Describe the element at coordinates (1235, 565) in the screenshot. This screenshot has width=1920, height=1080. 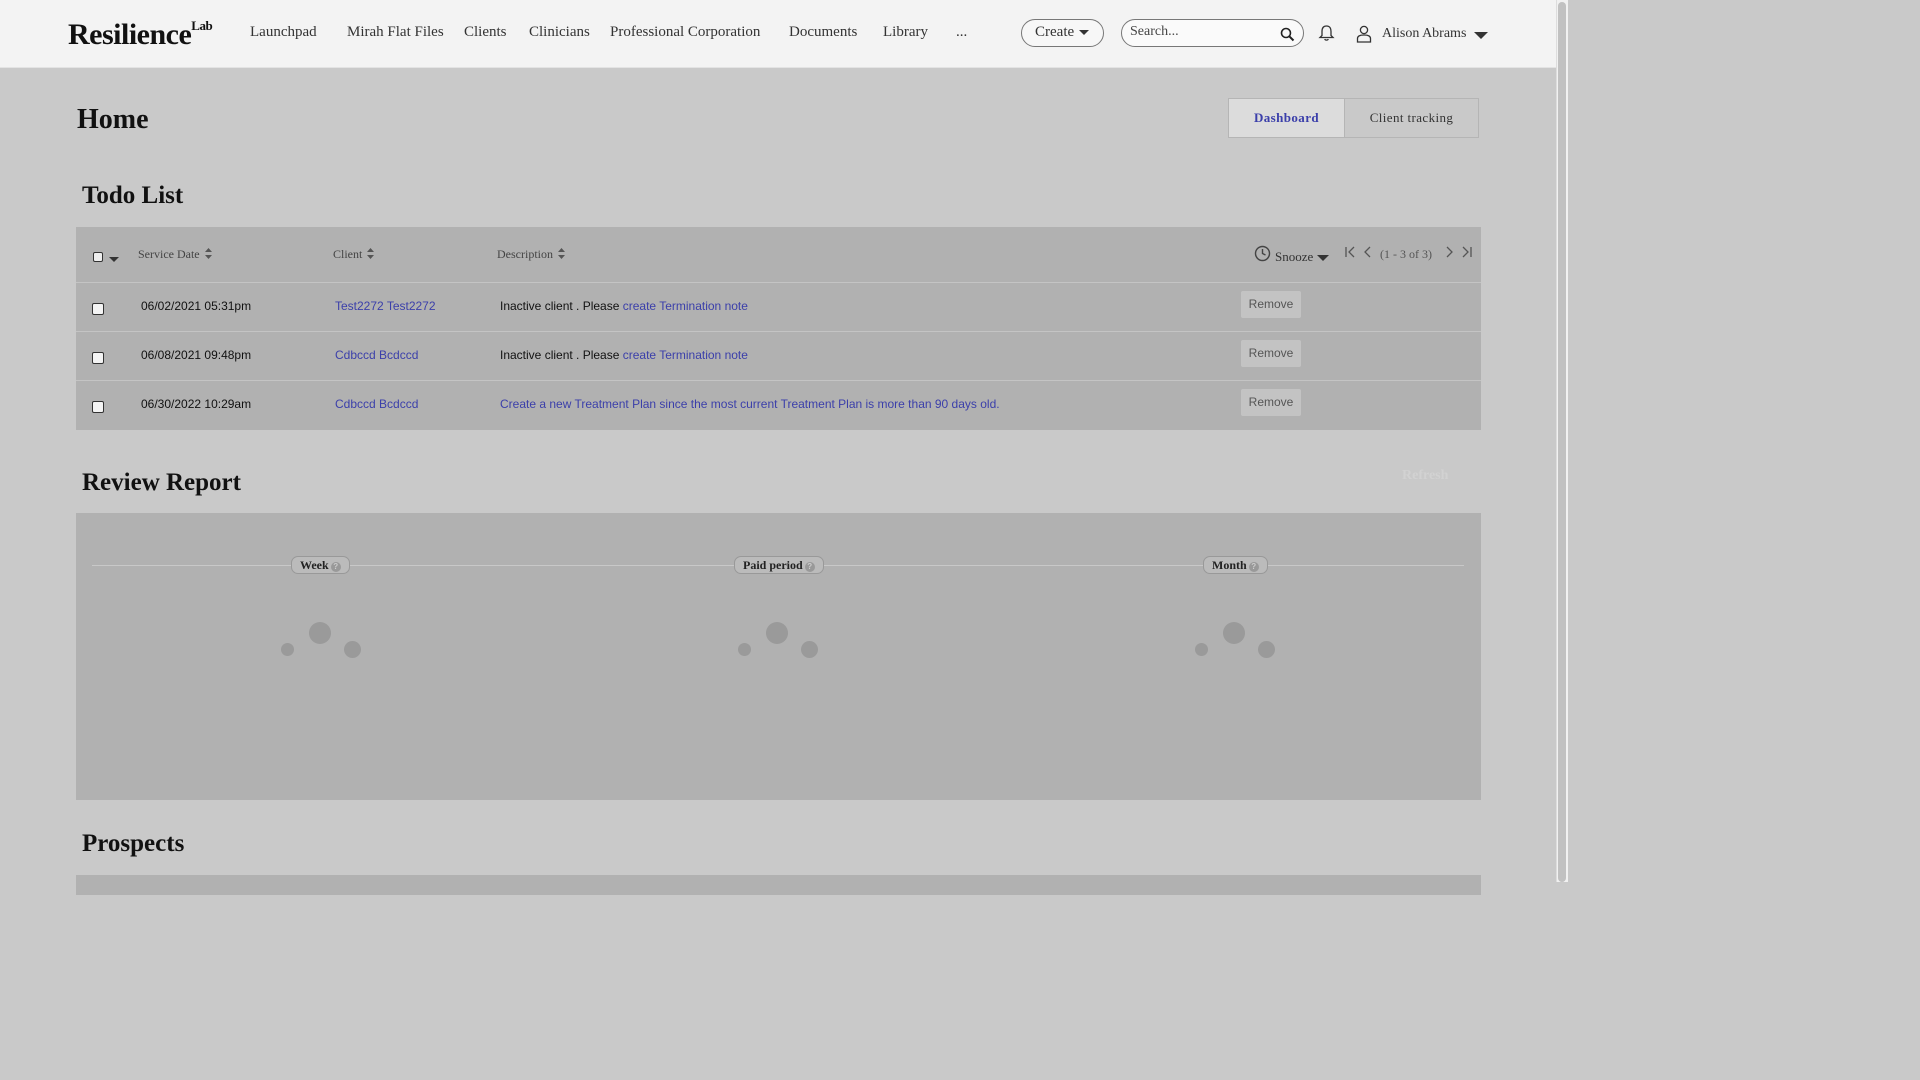
I see `period-month: Month?` at that location.